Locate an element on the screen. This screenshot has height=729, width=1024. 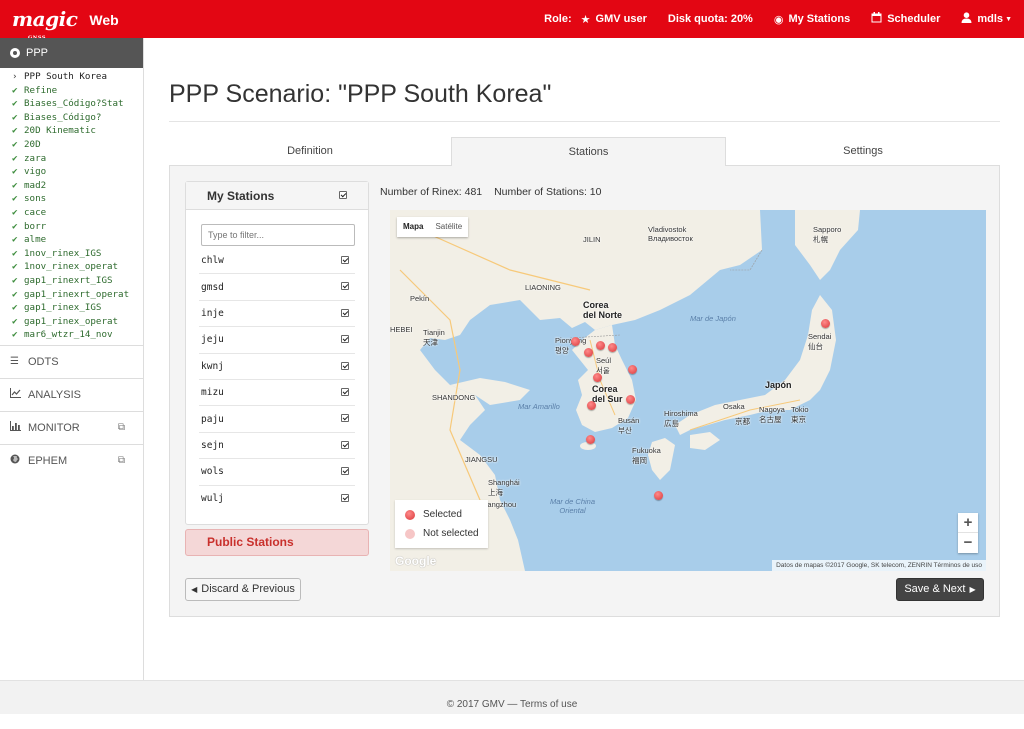
tree-item: ✔ alme is located at coordinates (71, 240).